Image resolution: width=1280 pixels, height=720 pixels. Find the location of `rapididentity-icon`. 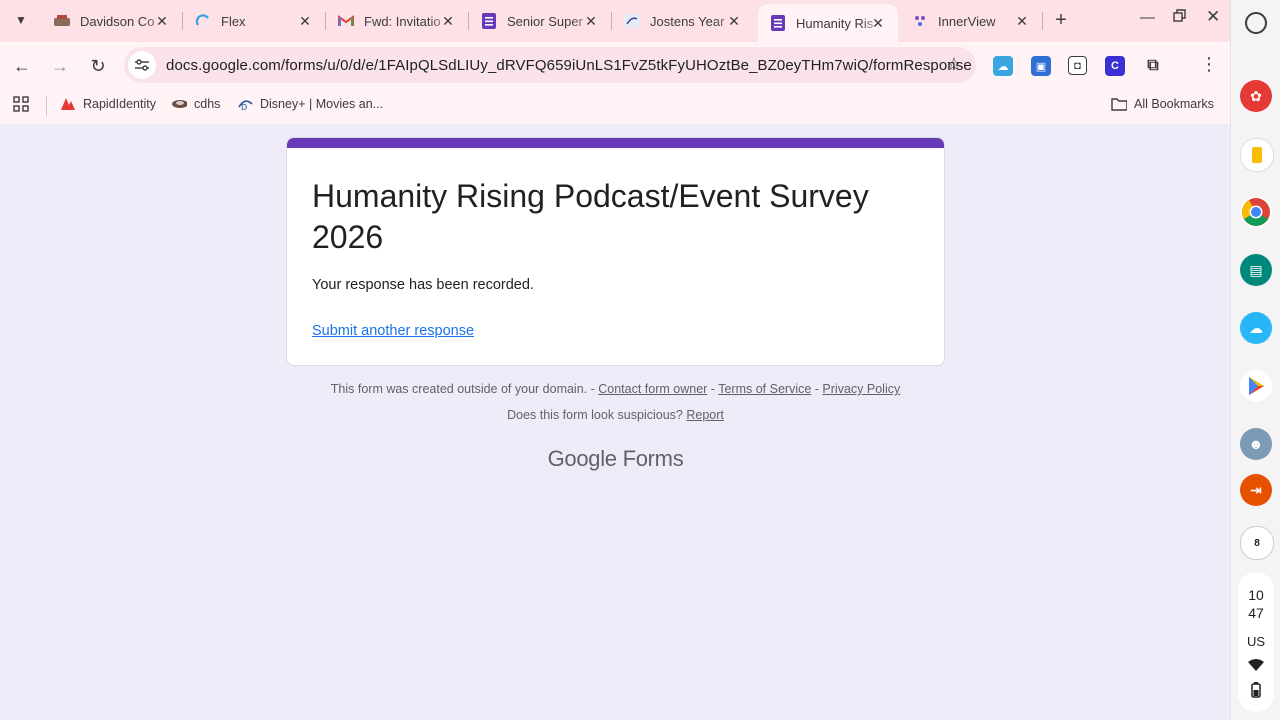

rapididentity-icon is located at coordinates (68, 104).